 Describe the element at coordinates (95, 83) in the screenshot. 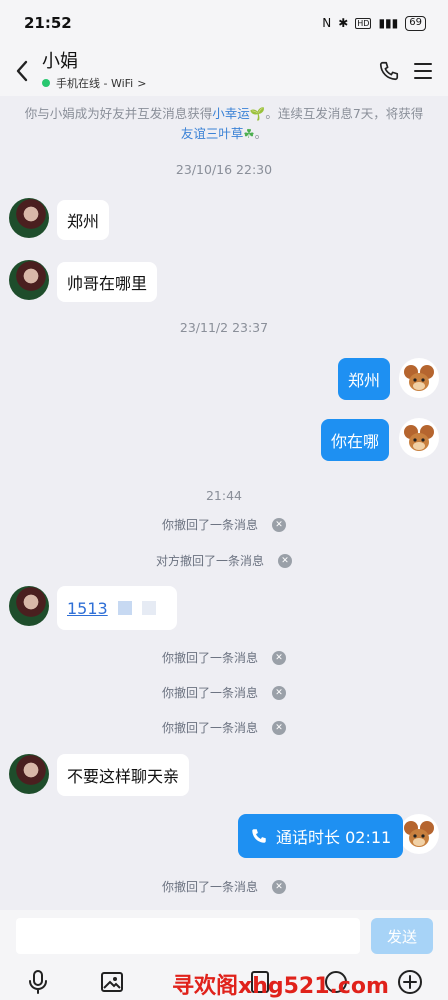

I see `presence-text: 手机在线 - WiFi` at that location.